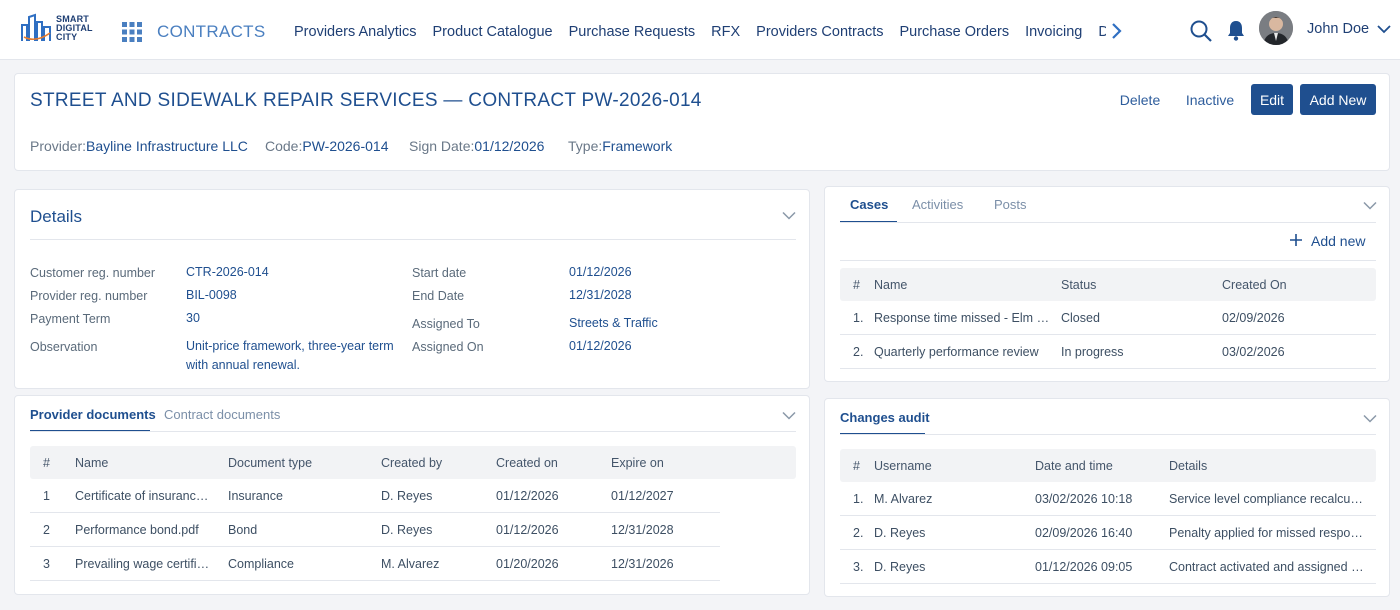 This screenshot has height=610, width=1400. I want to click on nav-product-catalogue: Product Catalogue, so click(493, 32).